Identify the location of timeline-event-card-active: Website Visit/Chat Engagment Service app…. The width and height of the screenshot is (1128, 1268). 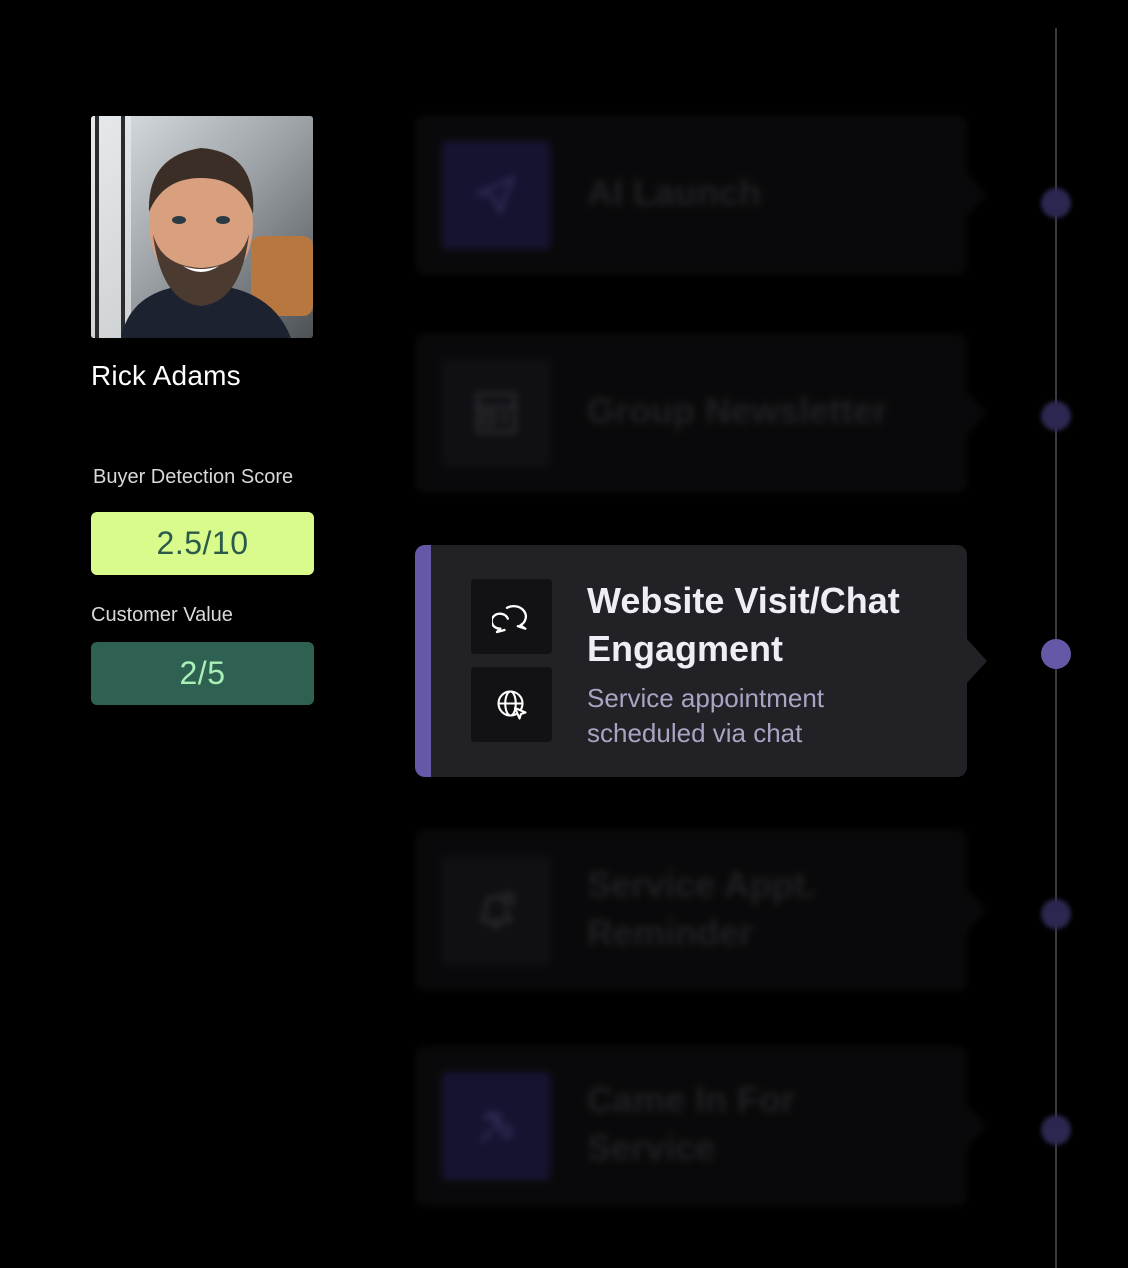
(701, 661).